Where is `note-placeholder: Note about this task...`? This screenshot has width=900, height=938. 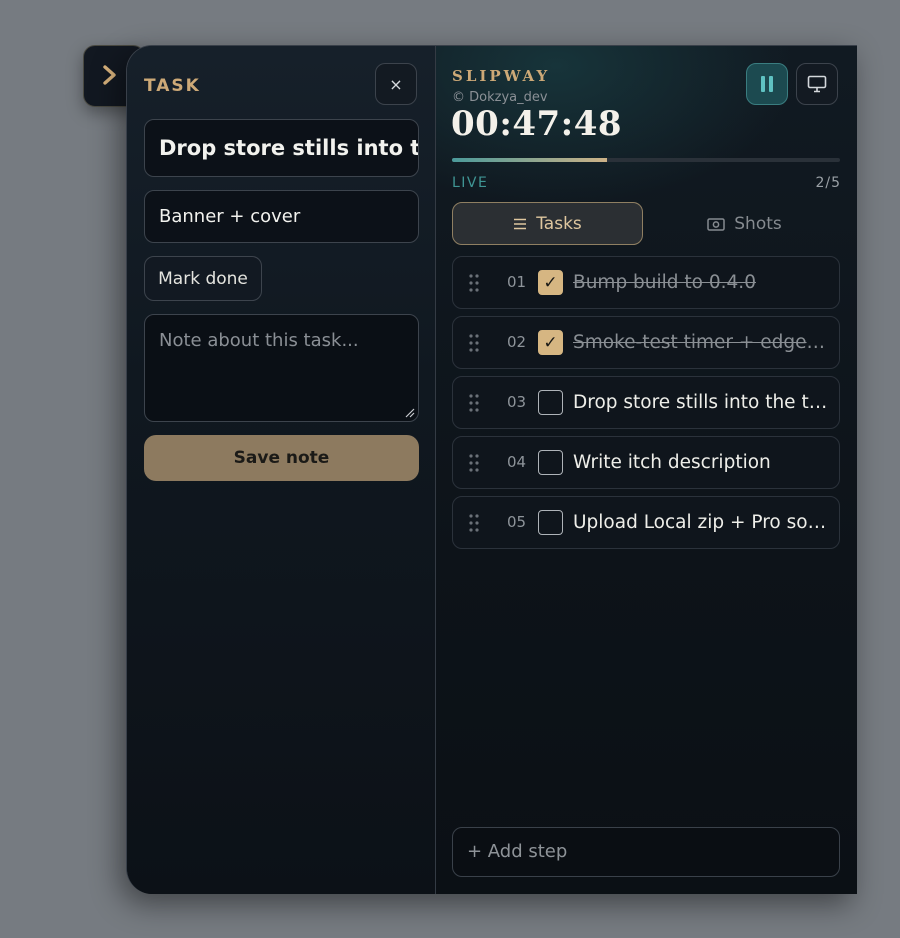
note-placeholder: Note about this task... is located at coordinates (259, 340).